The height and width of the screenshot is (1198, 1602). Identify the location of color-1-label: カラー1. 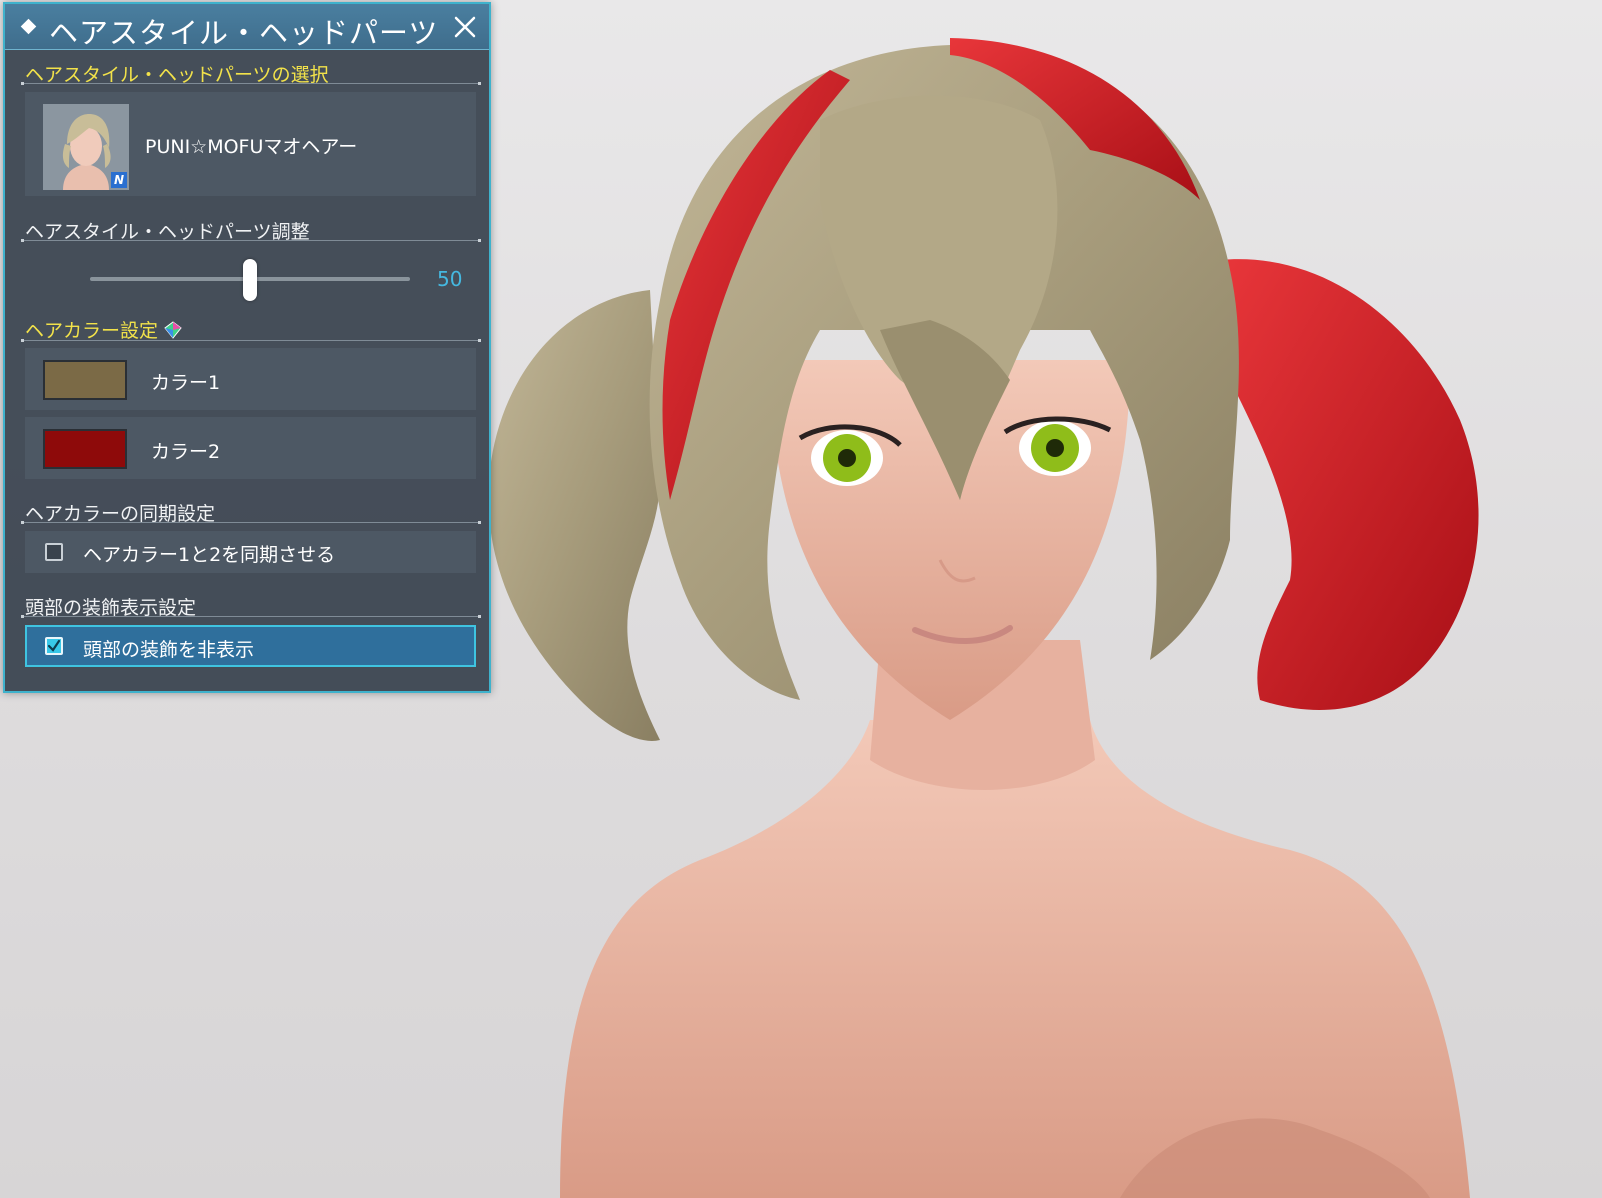
(186, 383).